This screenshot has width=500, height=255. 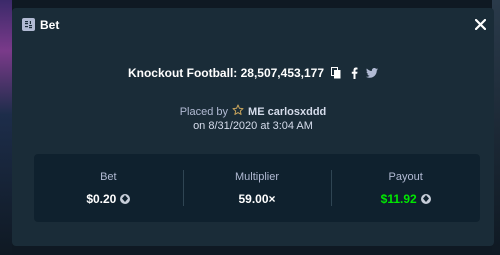 I want to click on twitter-icon, so click(x=372, y=73).